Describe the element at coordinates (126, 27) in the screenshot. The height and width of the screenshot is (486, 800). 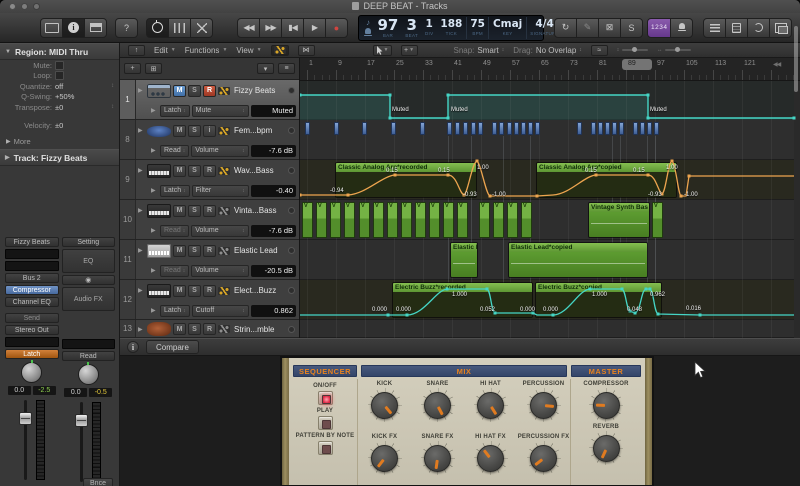
I see `quick-help-button: ?` at that location.